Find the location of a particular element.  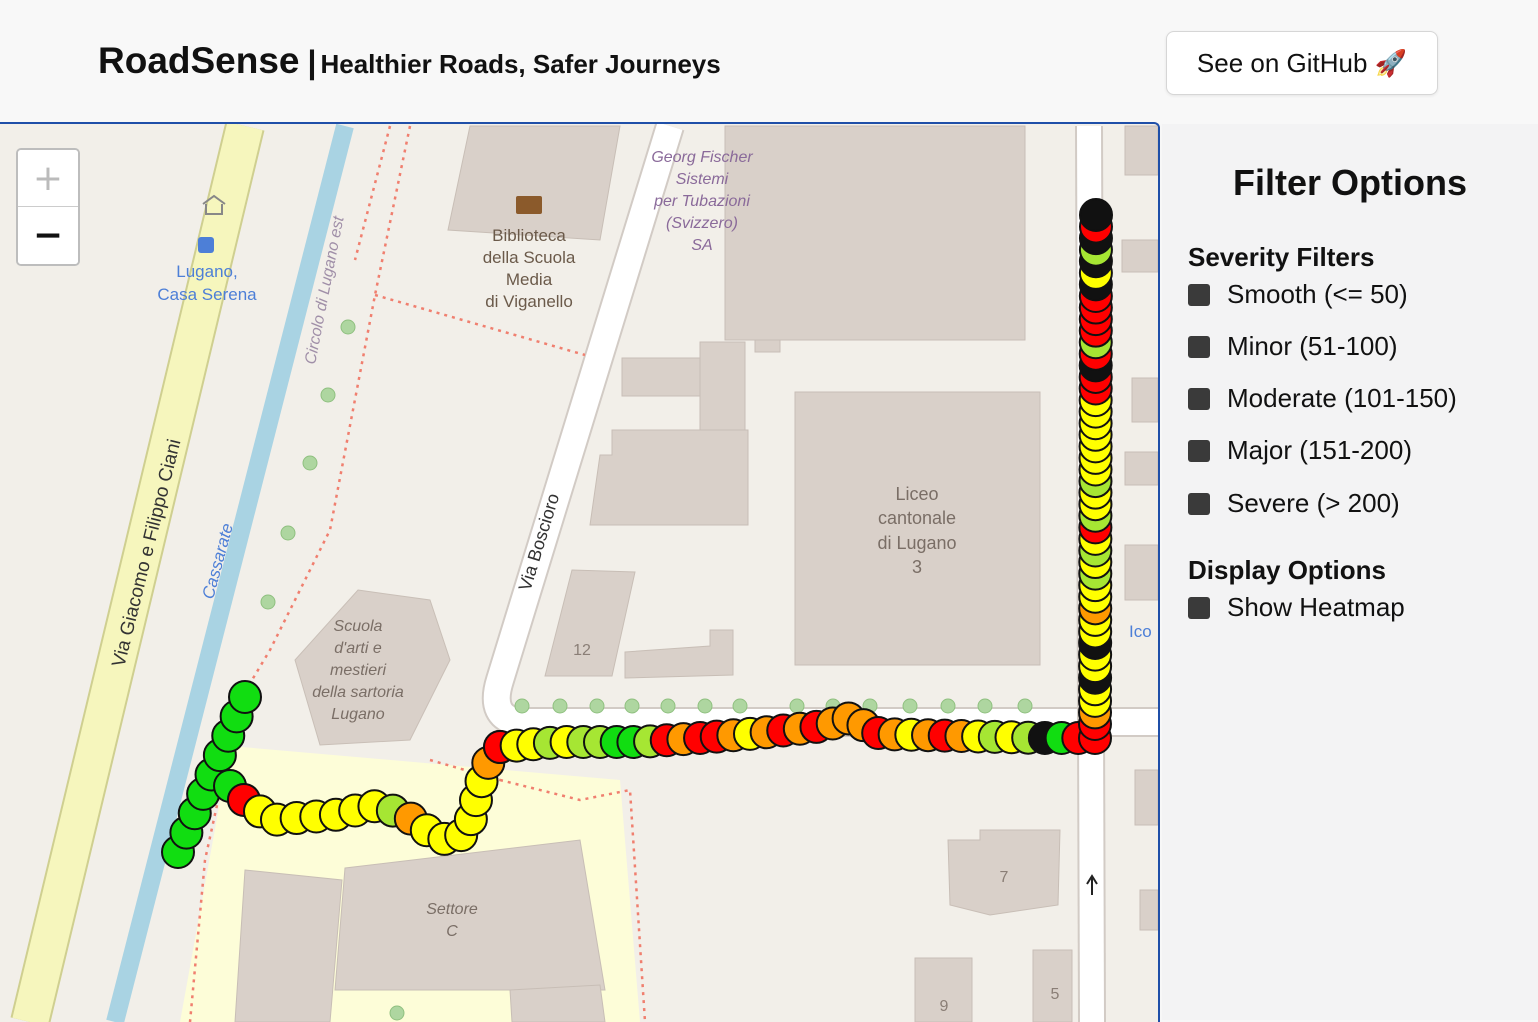

label-library-4: di Viganello is located at coordinates (529, 301).